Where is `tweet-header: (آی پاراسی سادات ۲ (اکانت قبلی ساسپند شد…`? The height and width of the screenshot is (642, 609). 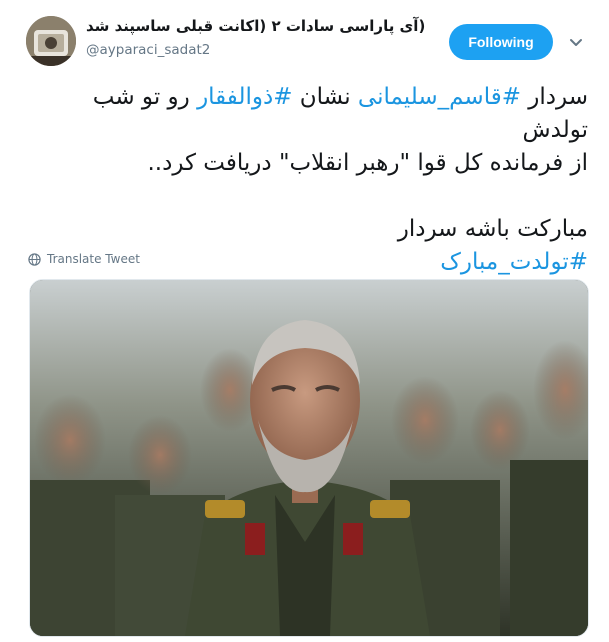 tweet-header: (آی پاراسی سادات ۲ (اکانت قبلی ساسپند شد… is located at coordinates (304, 40).